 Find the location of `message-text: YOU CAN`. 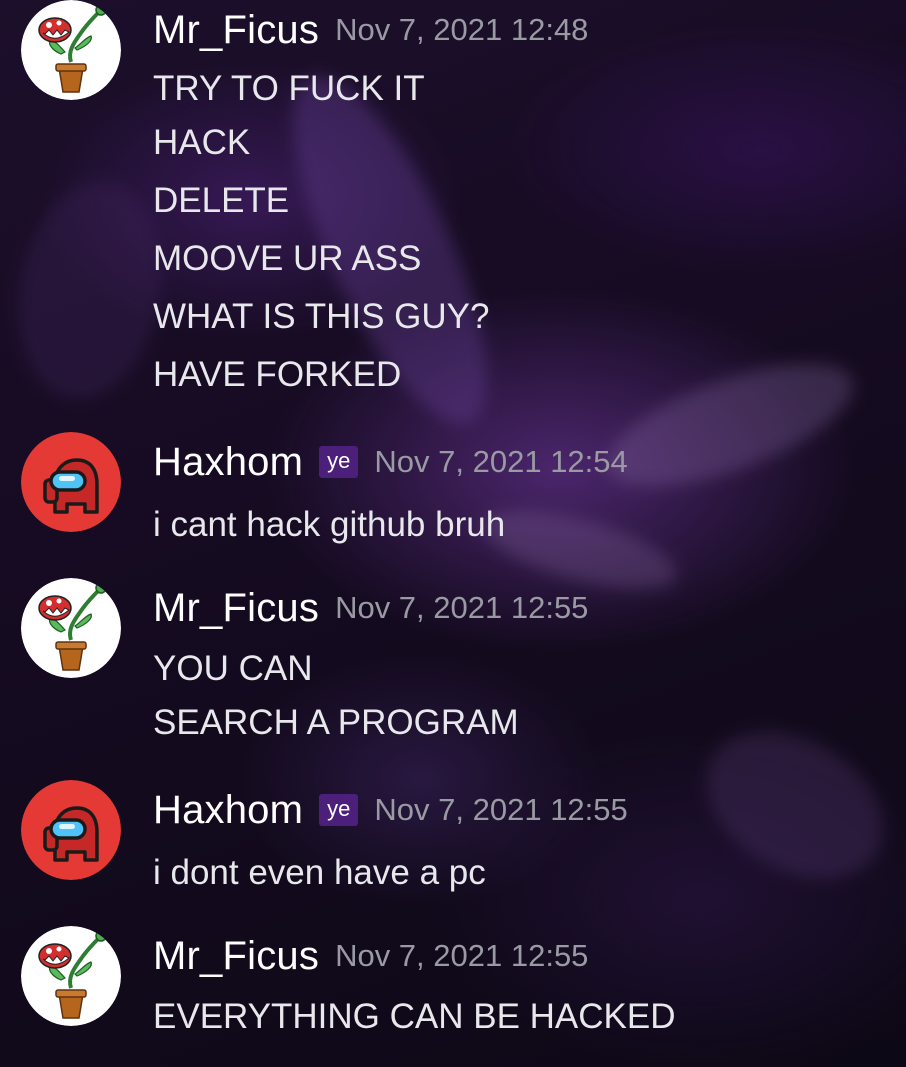

message-text: YOU CAN is located at coordinates (233, 668).